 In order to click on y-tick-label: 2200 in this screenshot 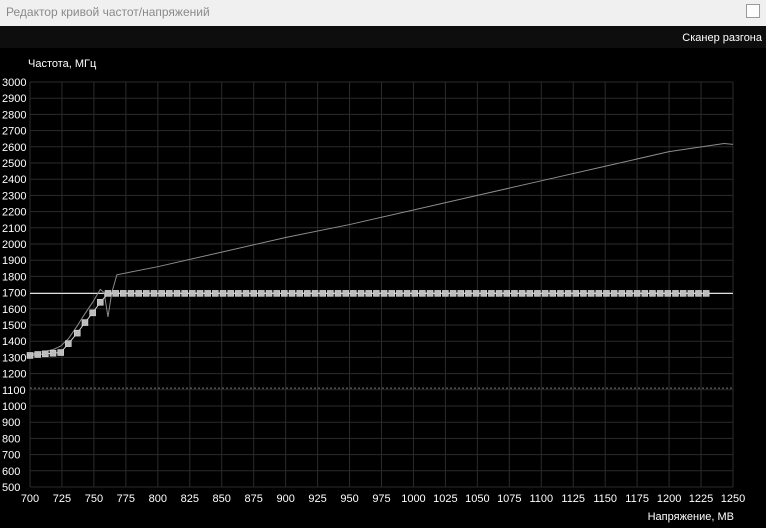, I will do `click(14, 213)`.